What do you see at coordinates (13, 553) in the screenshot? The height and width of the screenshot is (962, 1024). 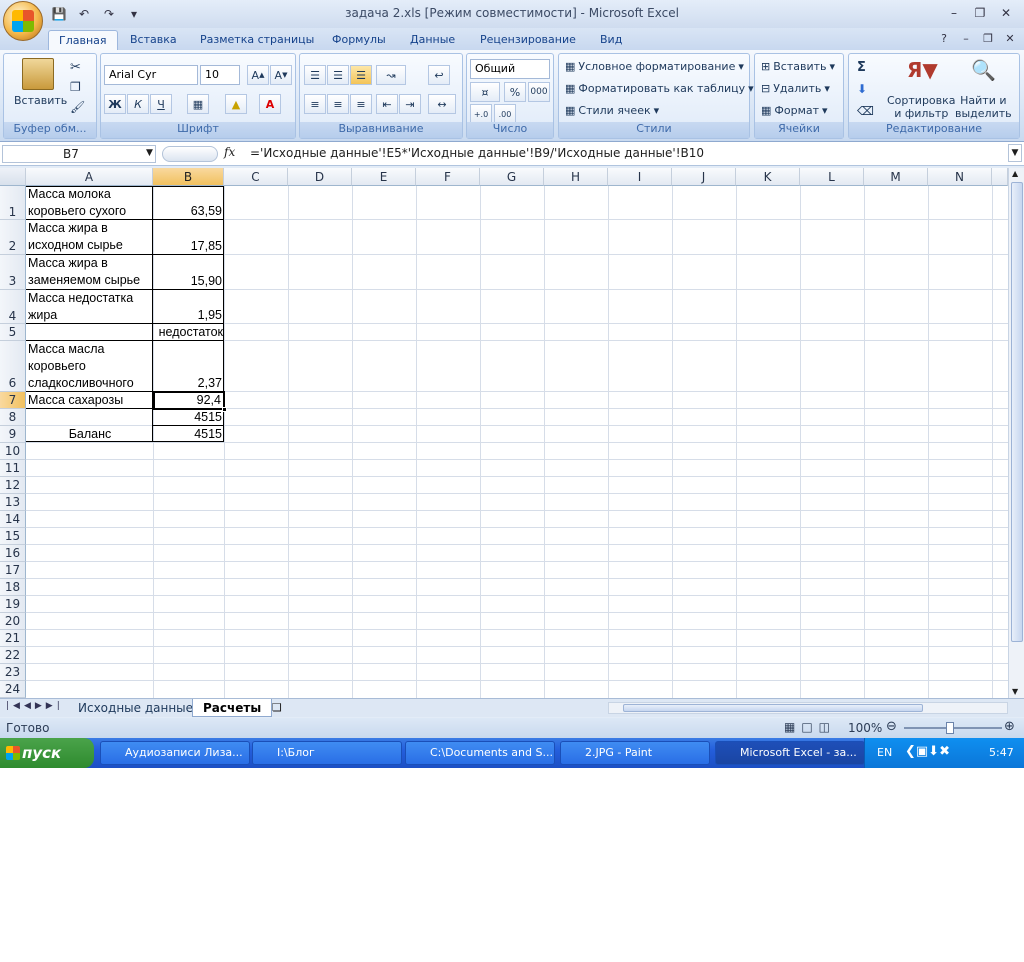 I see `row-header-16: 16` at bounding box center [13, 553].